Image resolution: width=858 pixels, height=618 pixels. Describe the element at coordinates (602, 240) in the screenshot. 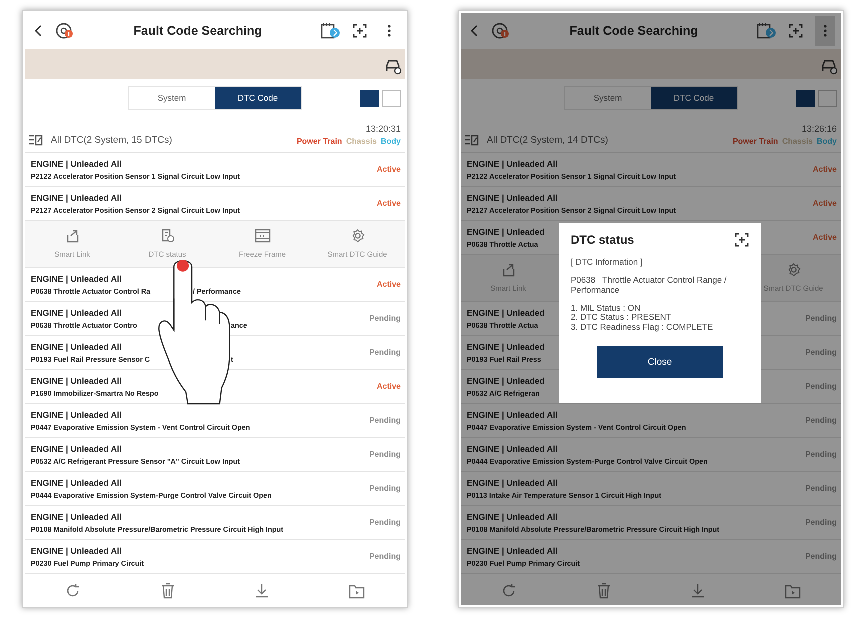

I see `dialog-title: DTC status` at that location.